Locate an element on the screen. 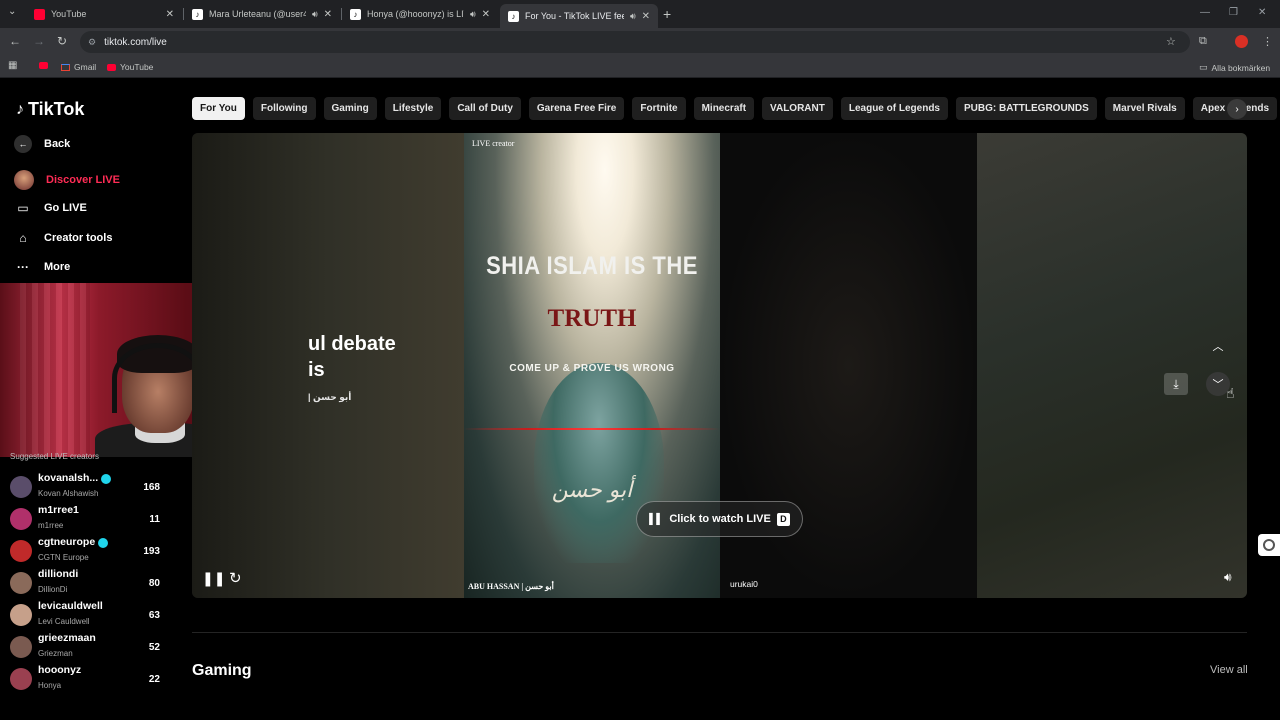 The image size is (1280, 720). chevron-right-icon: › is located at coordinates (1237, 109).